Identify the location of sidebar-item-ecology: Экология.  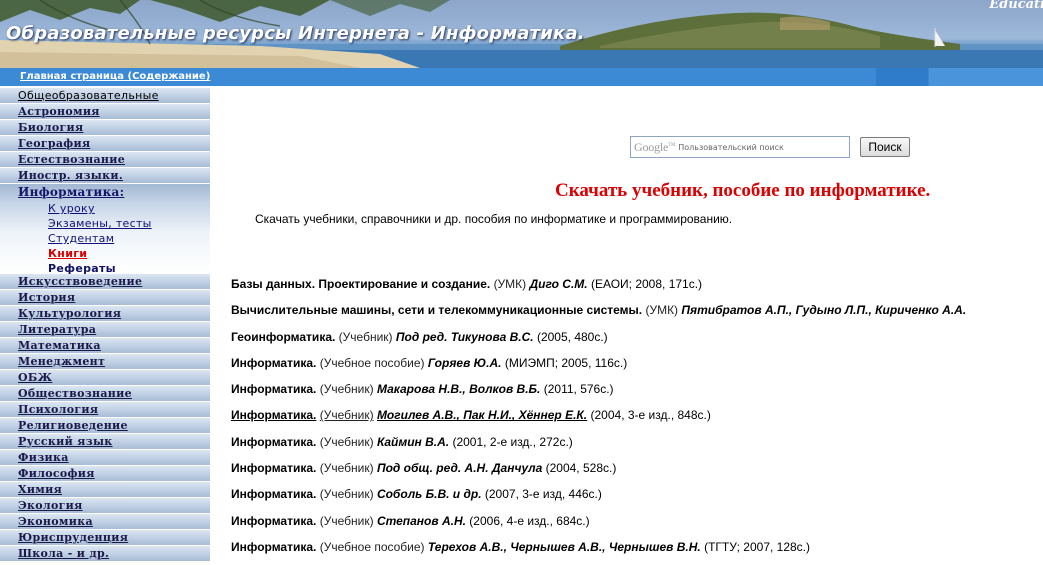
(105, 506).